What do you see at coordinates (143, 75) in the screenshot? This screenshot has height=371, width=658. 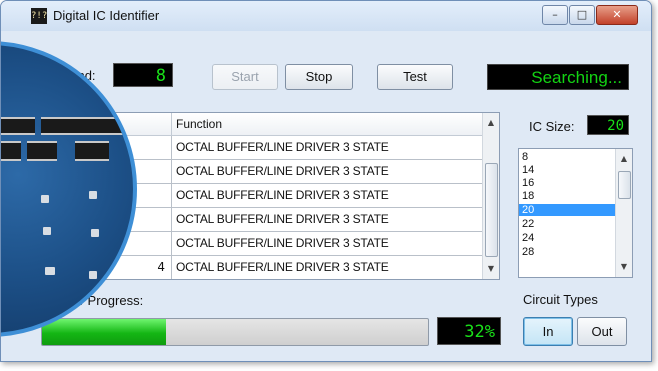 I see `found-count-display: 8` at bounding box center [143, 75].